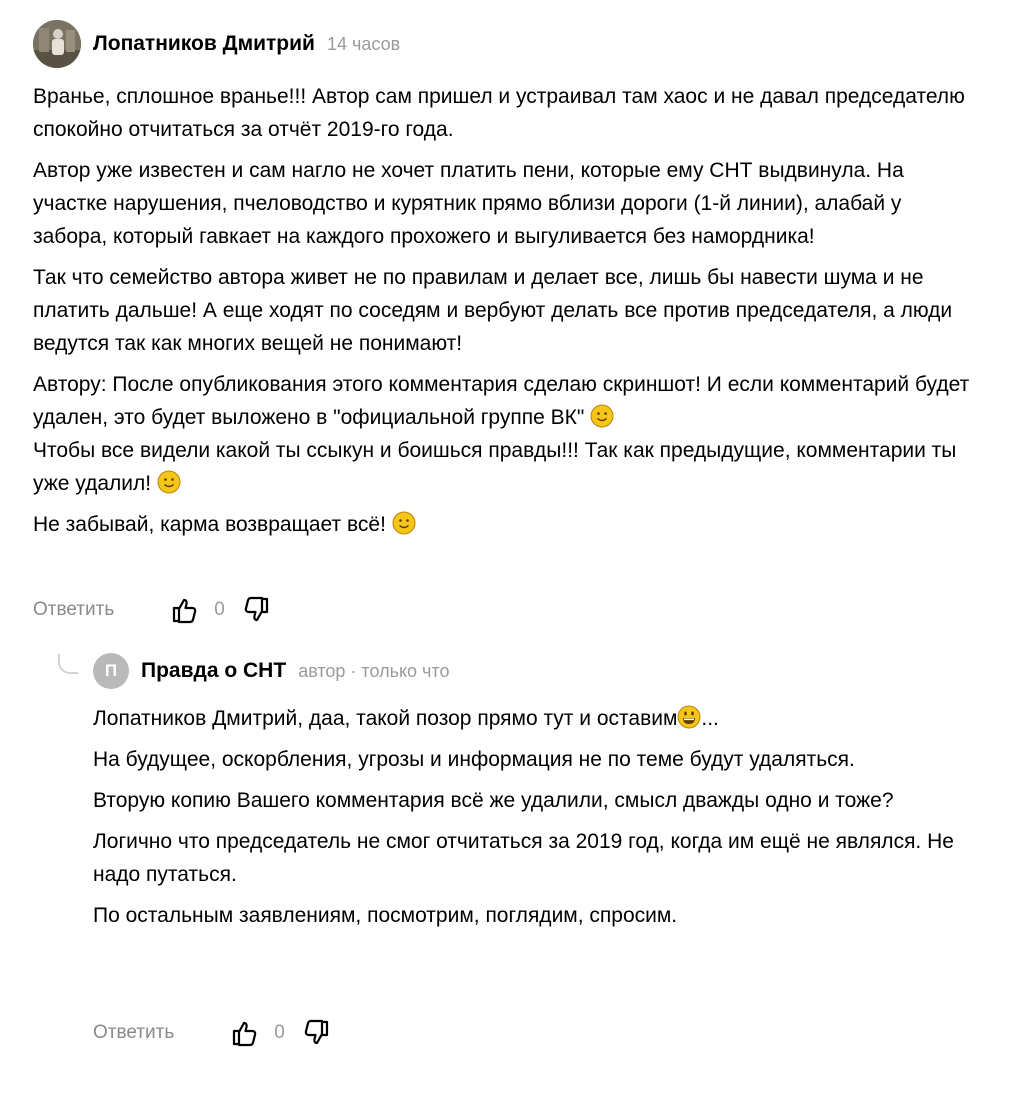 This screenshot has width=1019, height=1100. What do you see at coordinates (204, 44) in the screenshot?
I see `author-name: Лопатников Дмитрий` at bounding box center [204, 44].